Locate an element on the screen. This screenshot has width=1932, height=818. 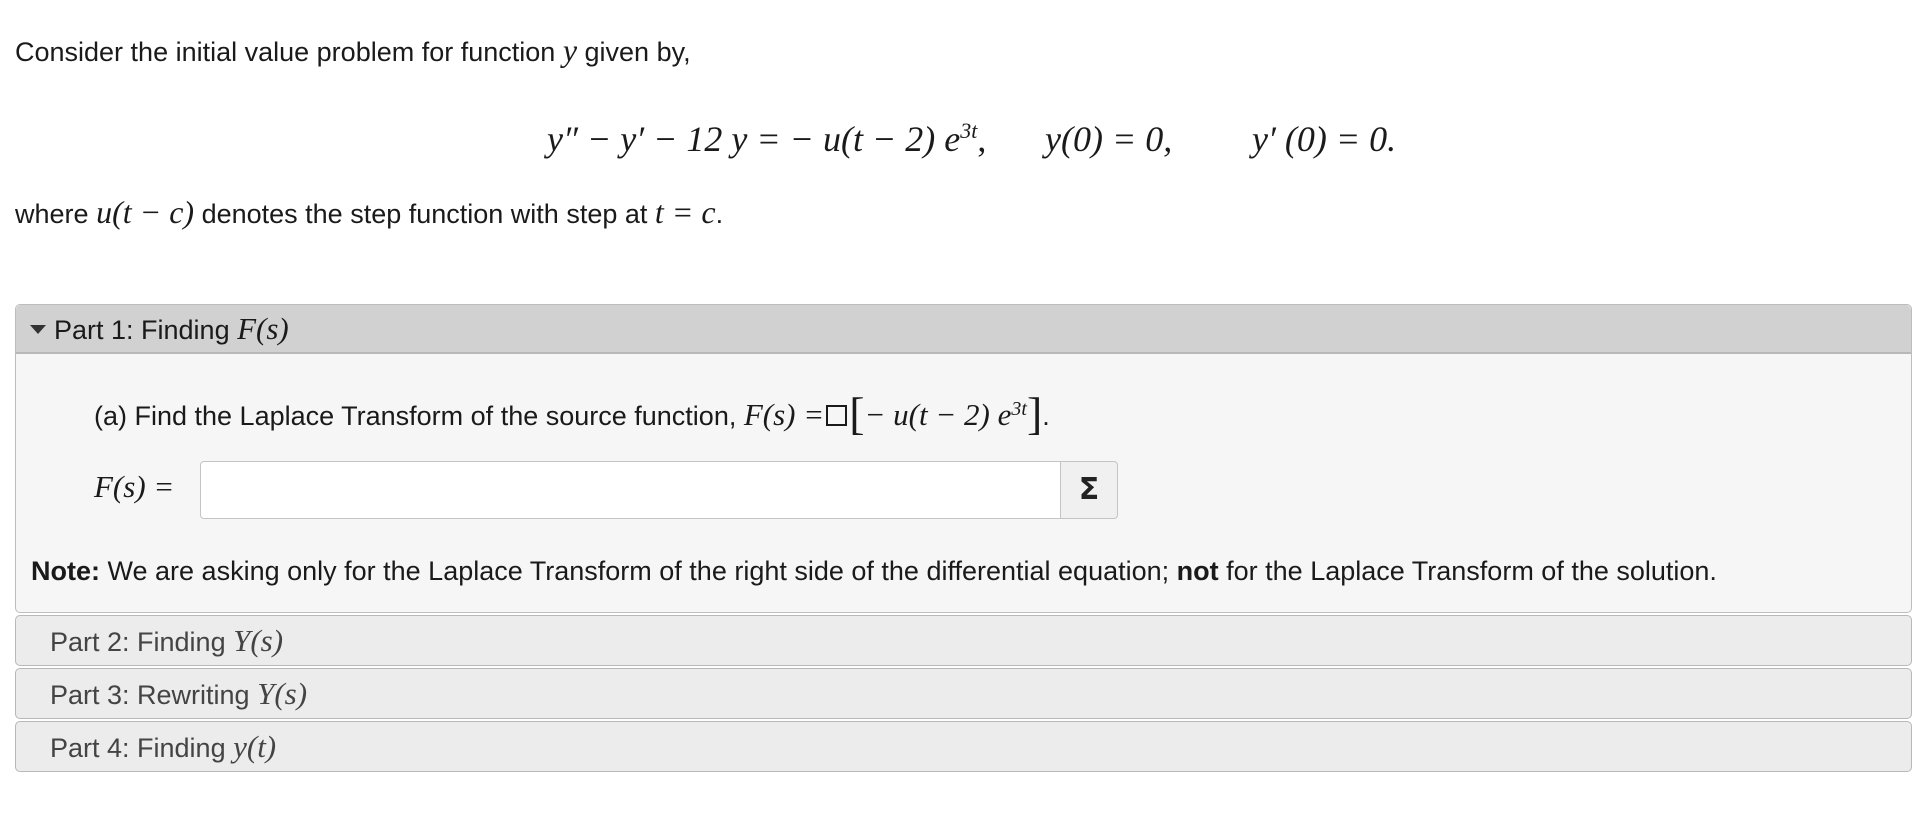
part-1-label: Part 1: Finding is located at coordinates (142, 330).